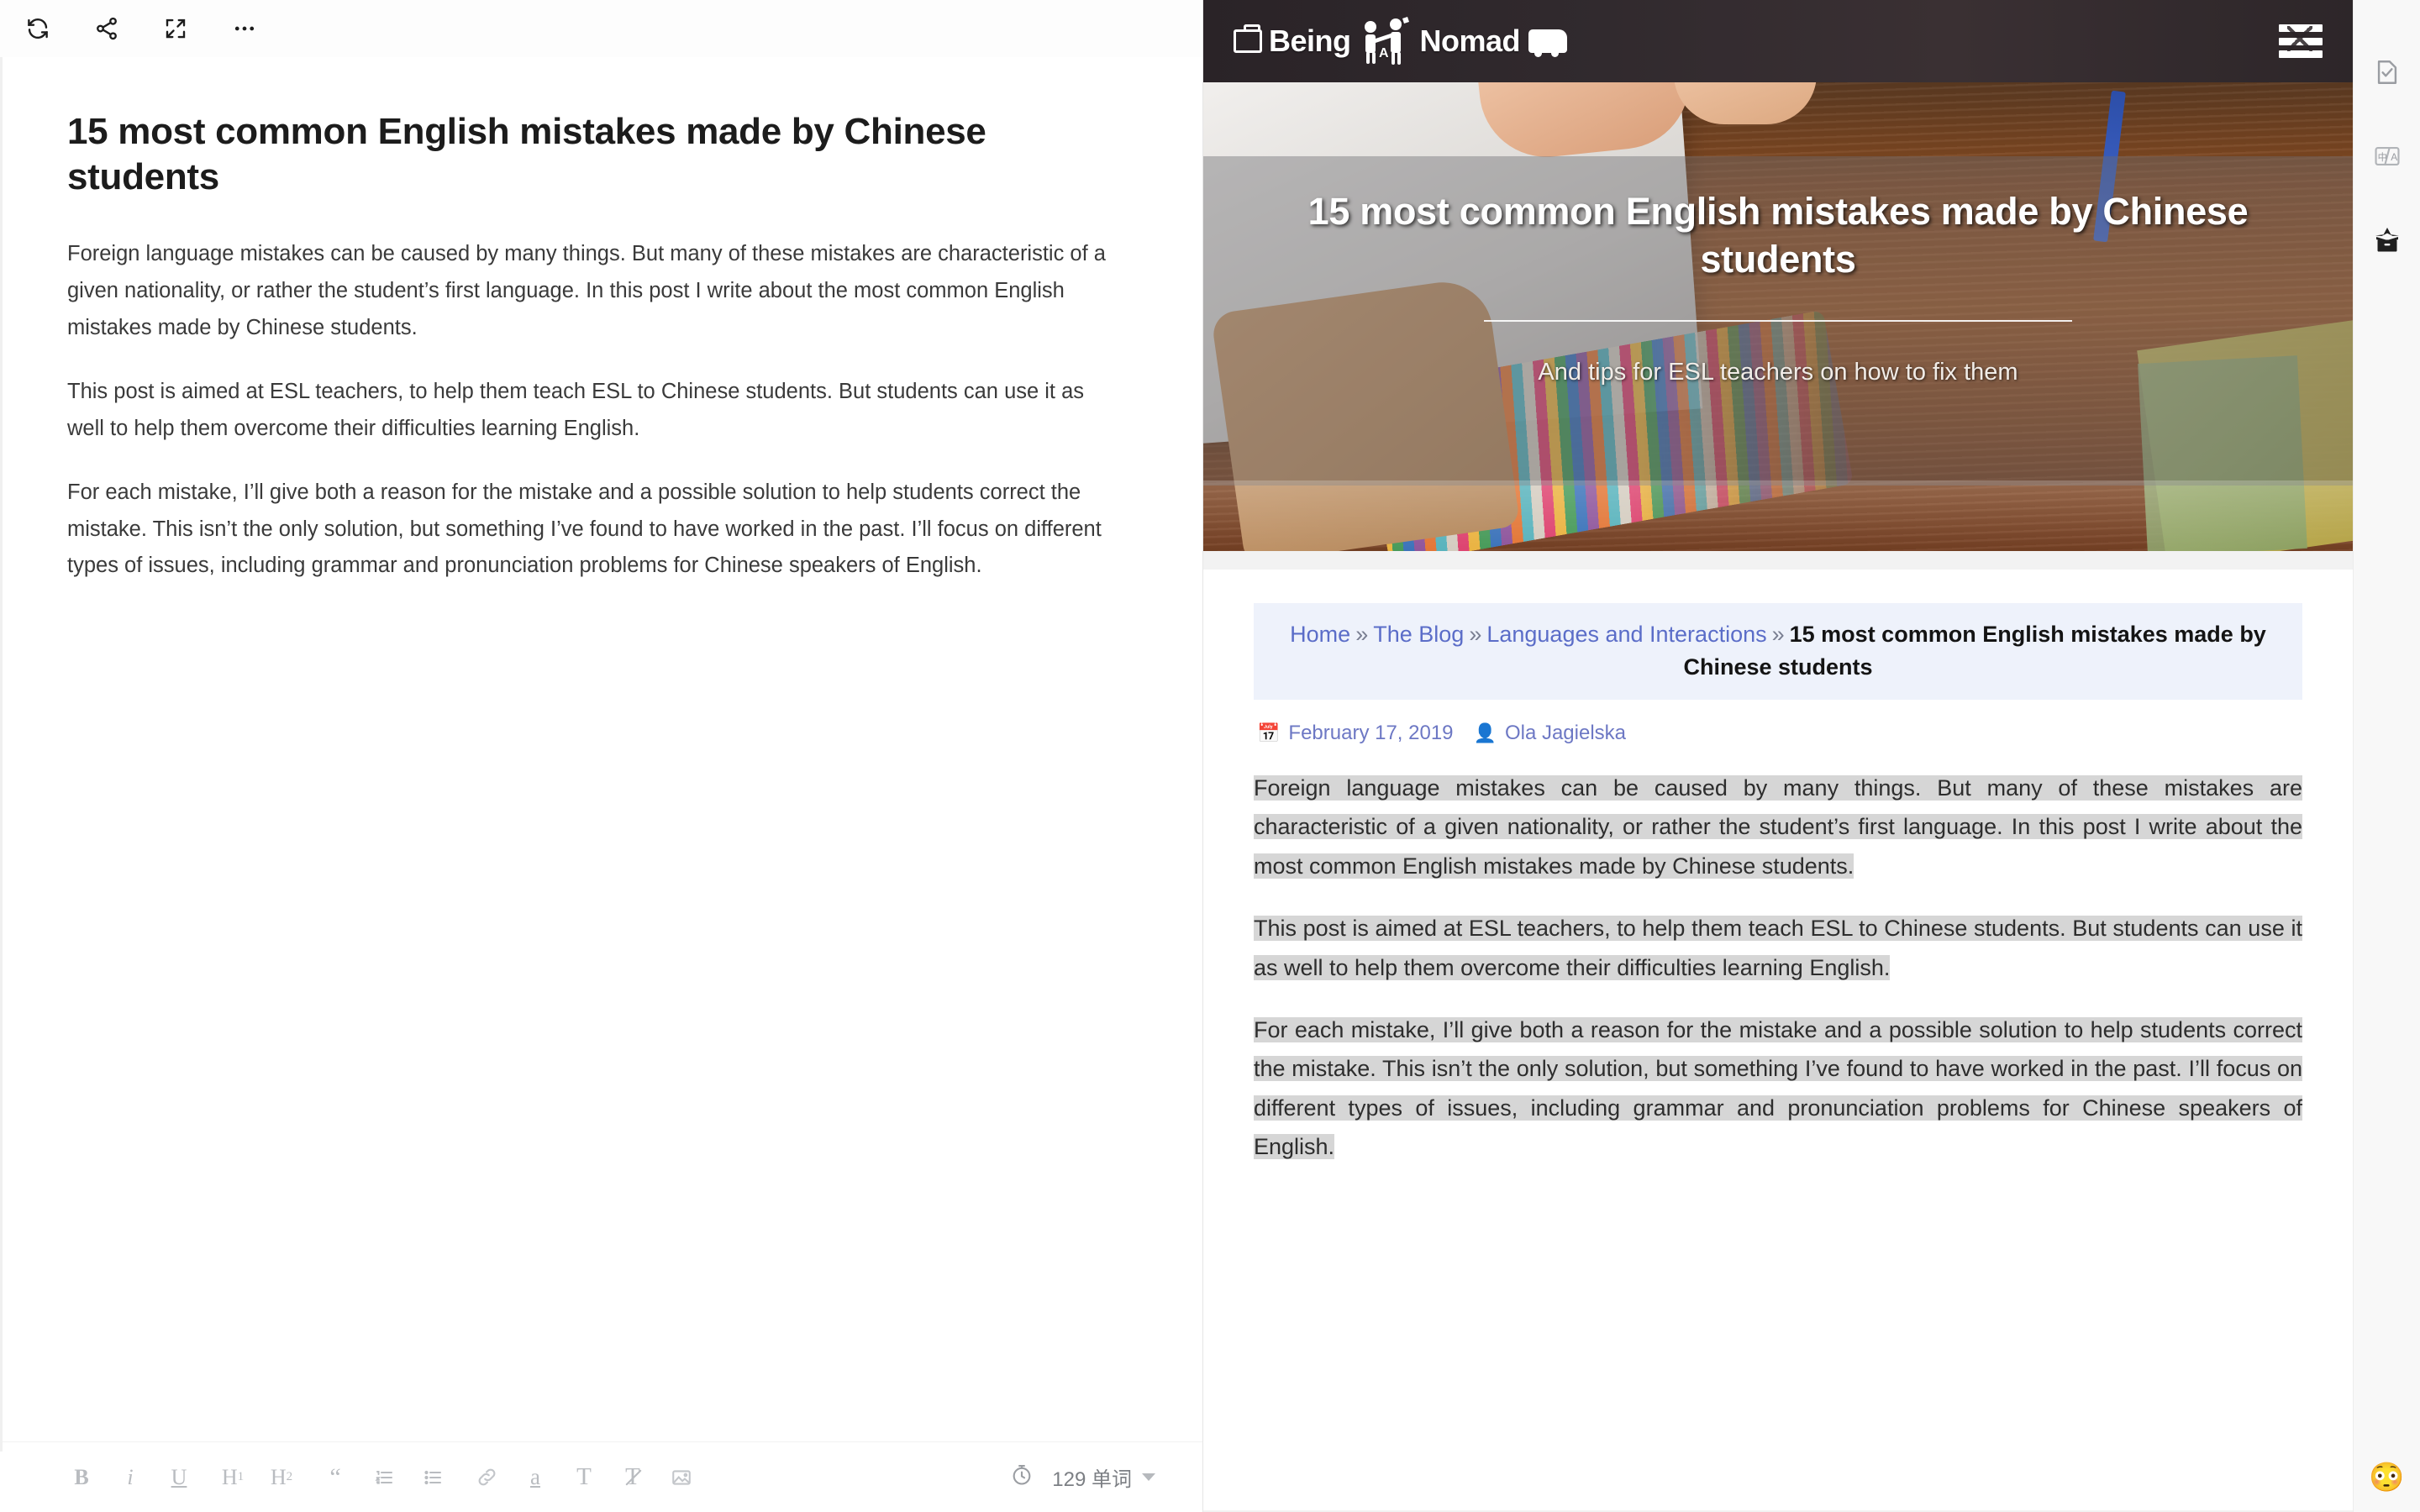 The height and width of the screenshot is (1512, 2420). What do you see at coordinates (2382, 157) in the screenshot?
I see `svg-text: 中` at bounding box center [2382, 157].